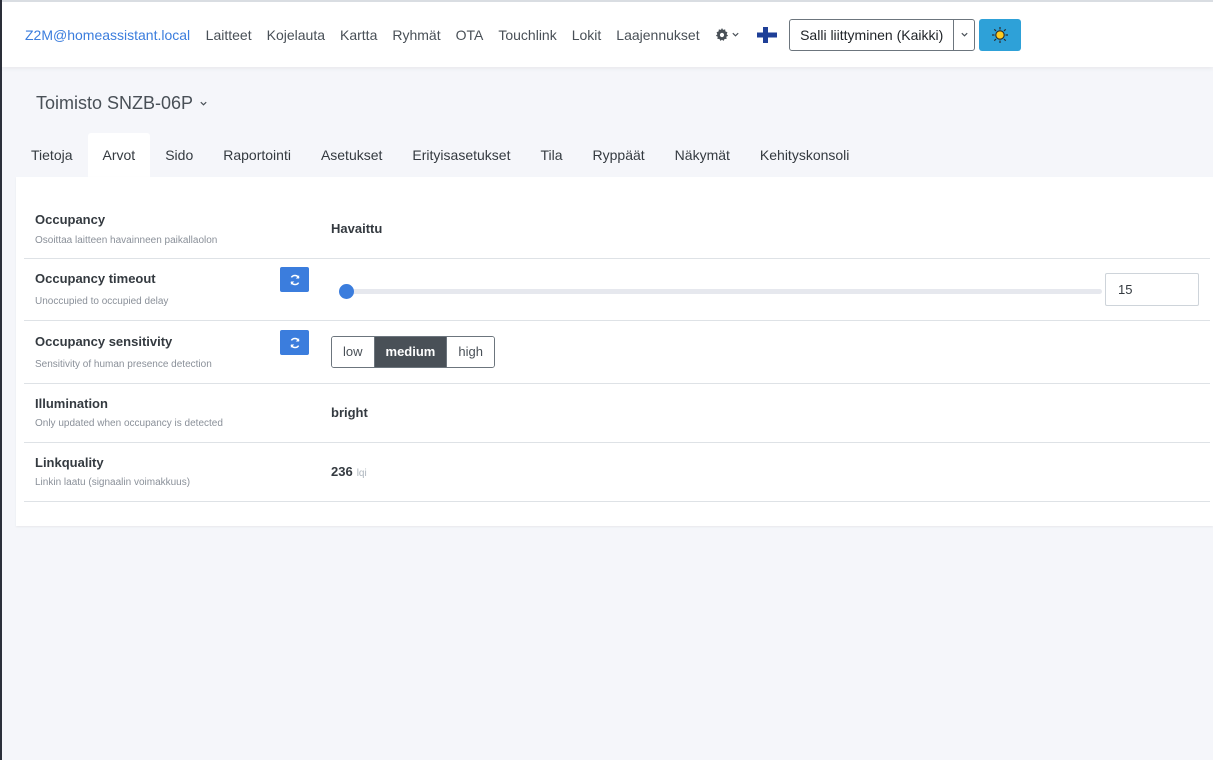  What do you see at coordinates (416, 35) in the screenshot?
I see `nav-link-groups: Ryhmät` at bounding box center [416, 35].